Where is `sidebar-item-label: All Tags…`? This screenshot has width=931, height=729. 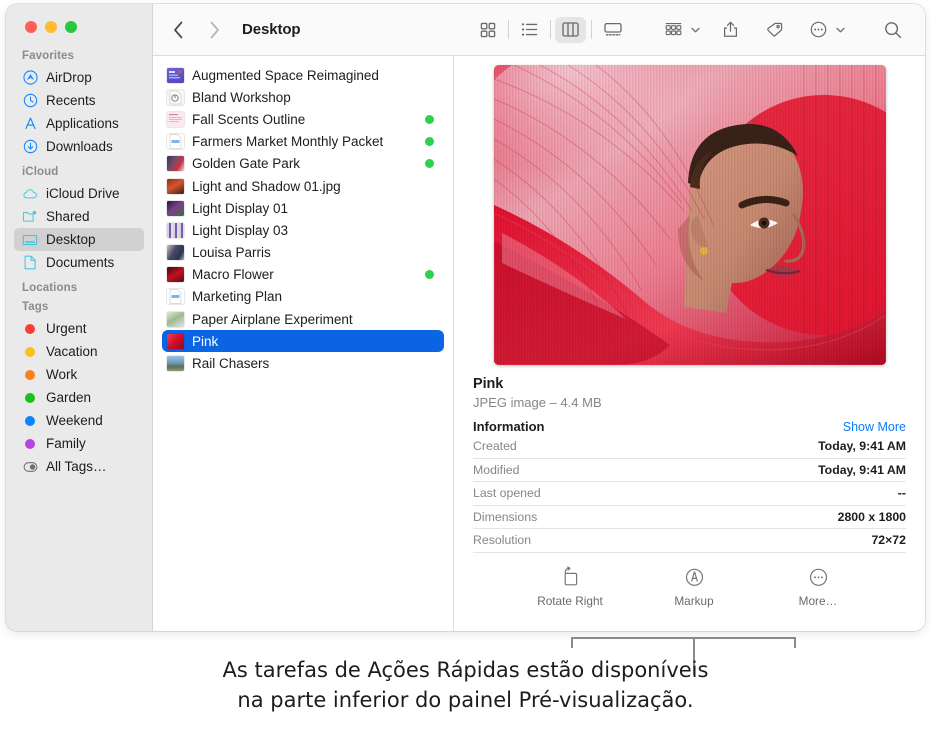 sidebar-item-label: All Tags… is located at coordinates (76, 466).